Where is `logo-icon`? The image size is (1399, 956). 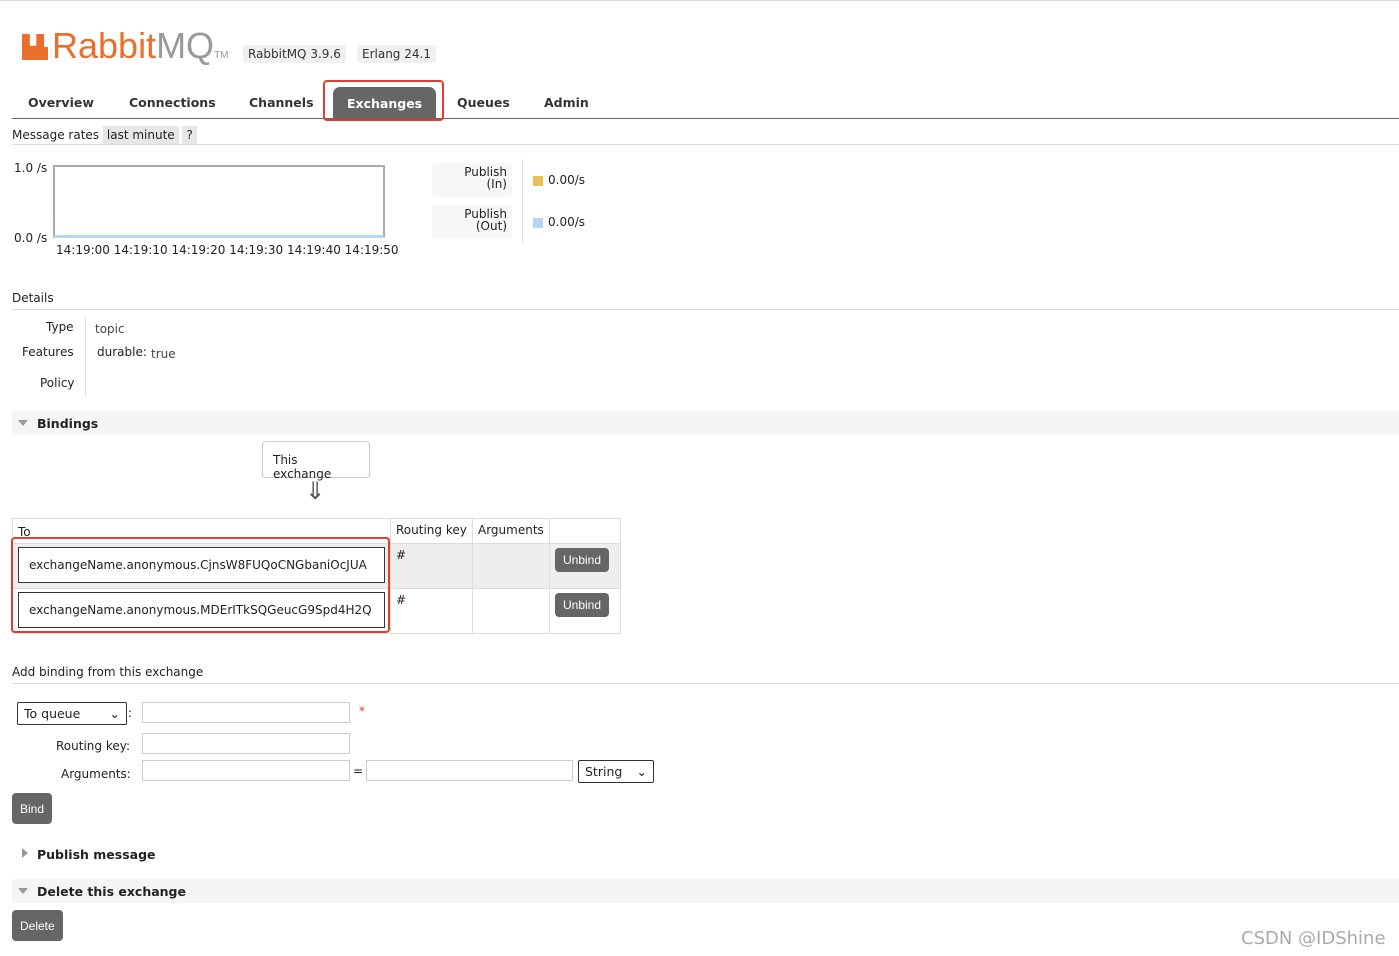
logo-icon is located at coordinates (35, 47).